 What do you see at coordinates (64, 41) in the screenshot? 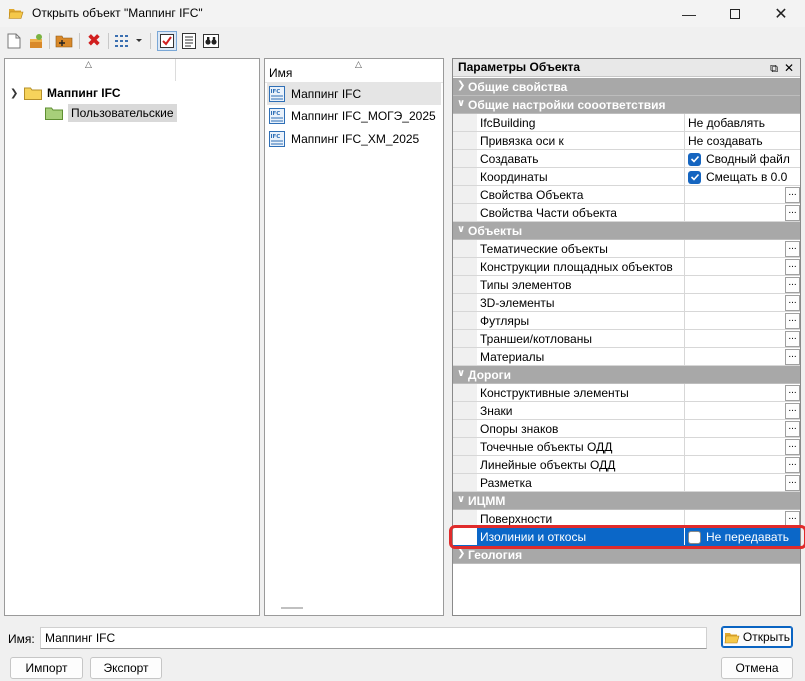
I see `add-folder-button` at bounding box center [64, 41].